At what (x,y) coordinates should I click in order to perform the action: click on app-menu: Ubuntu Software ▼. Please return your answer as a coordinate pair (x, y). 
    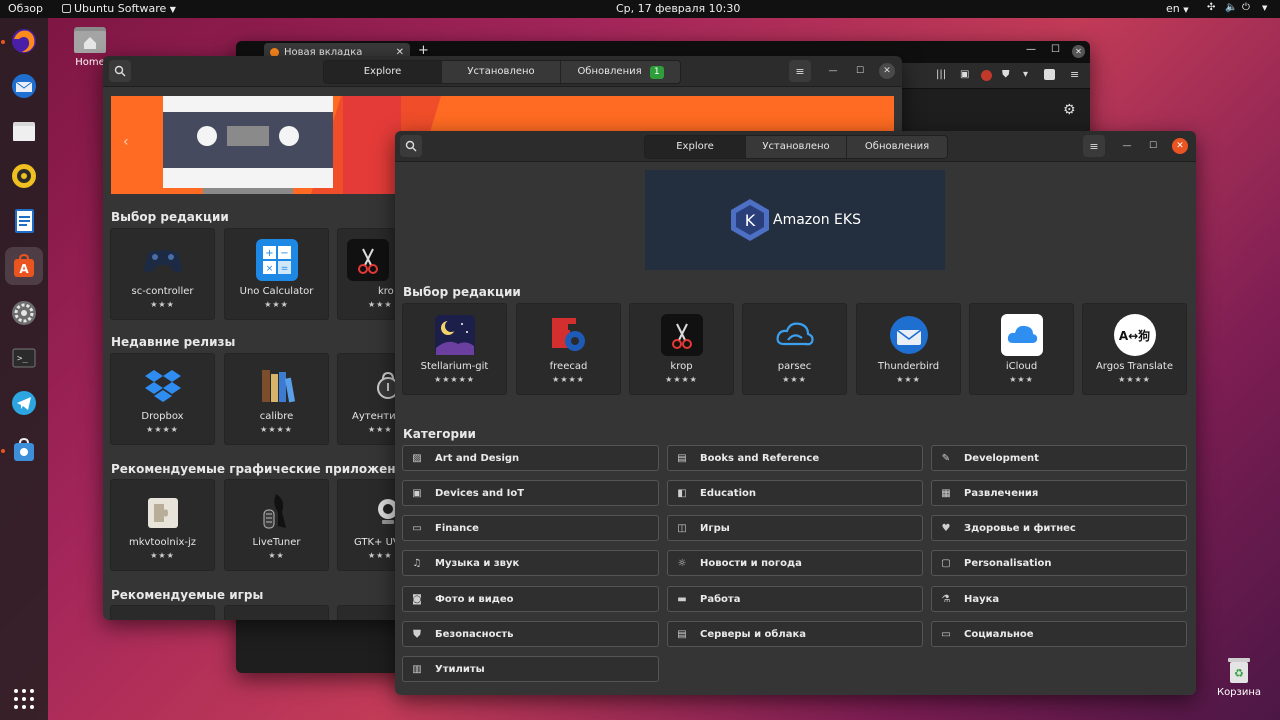
    Looking at the image, I should click on (119, 8).